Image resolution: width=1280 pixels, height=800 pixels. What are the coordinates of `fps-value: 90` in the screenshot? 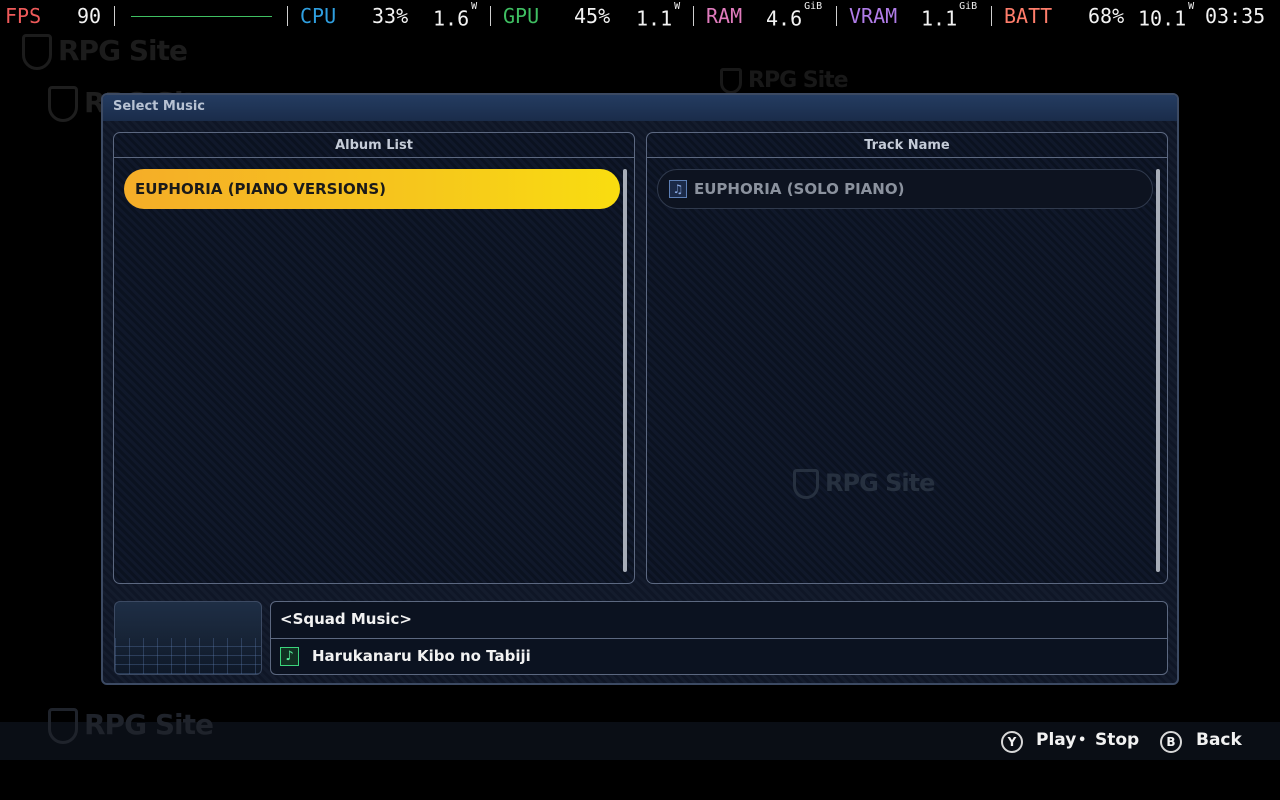 It's located at (89, 16).